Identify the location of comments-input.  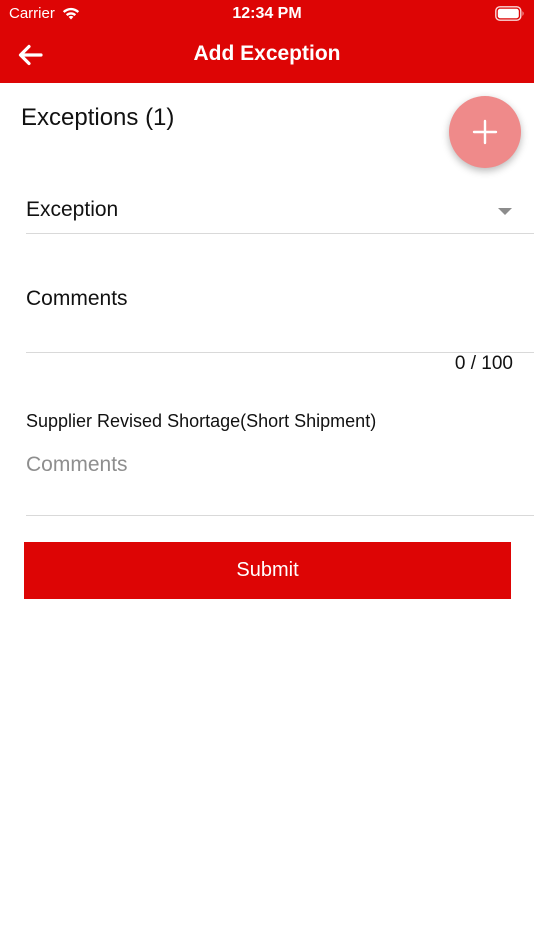
(271, 299).